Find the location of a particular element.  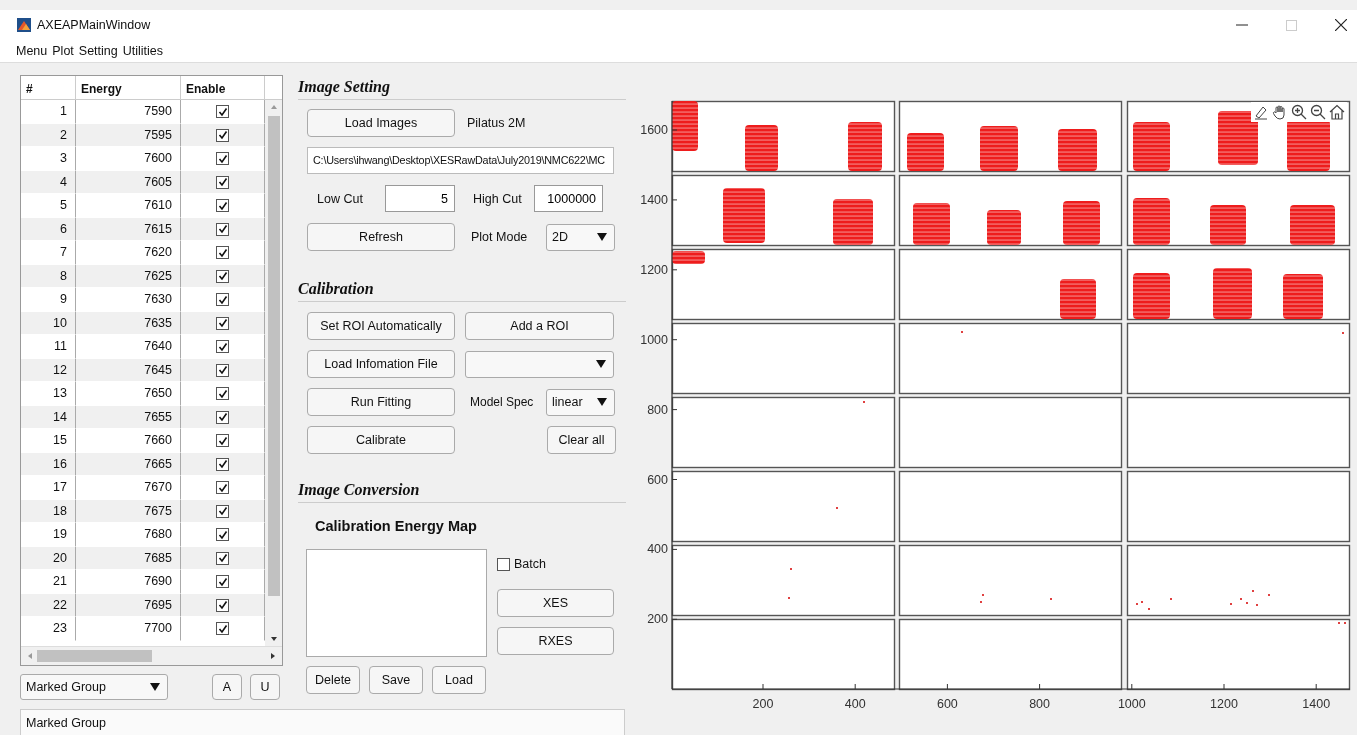

menu-item: Setting is located at coordinates (98, 51).